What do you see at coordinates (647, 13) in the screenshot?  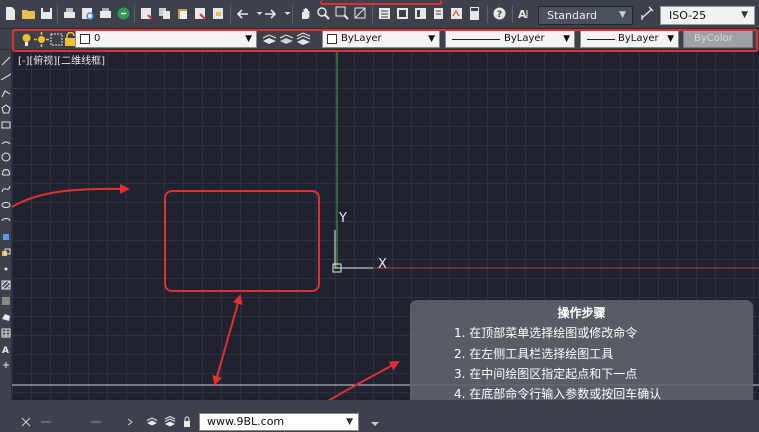 I see `dimension-style-icon` at bounding box center [647, 13].